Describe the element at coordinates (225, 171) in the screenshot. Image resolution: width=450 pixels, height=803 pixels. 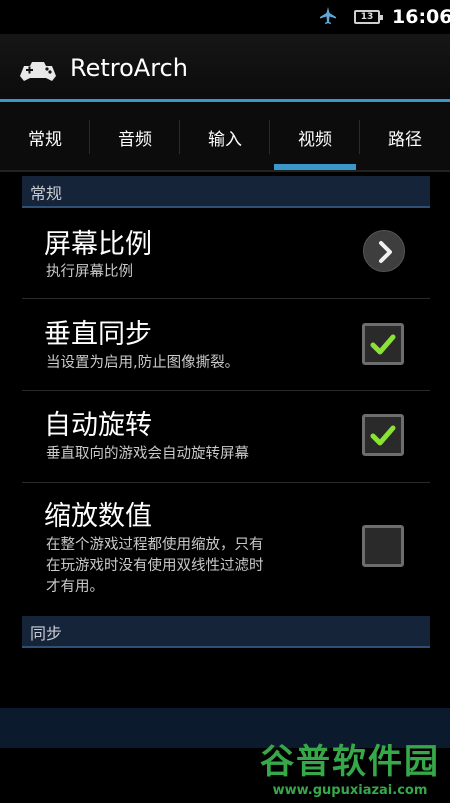
I see `tabs-divider` at that location.